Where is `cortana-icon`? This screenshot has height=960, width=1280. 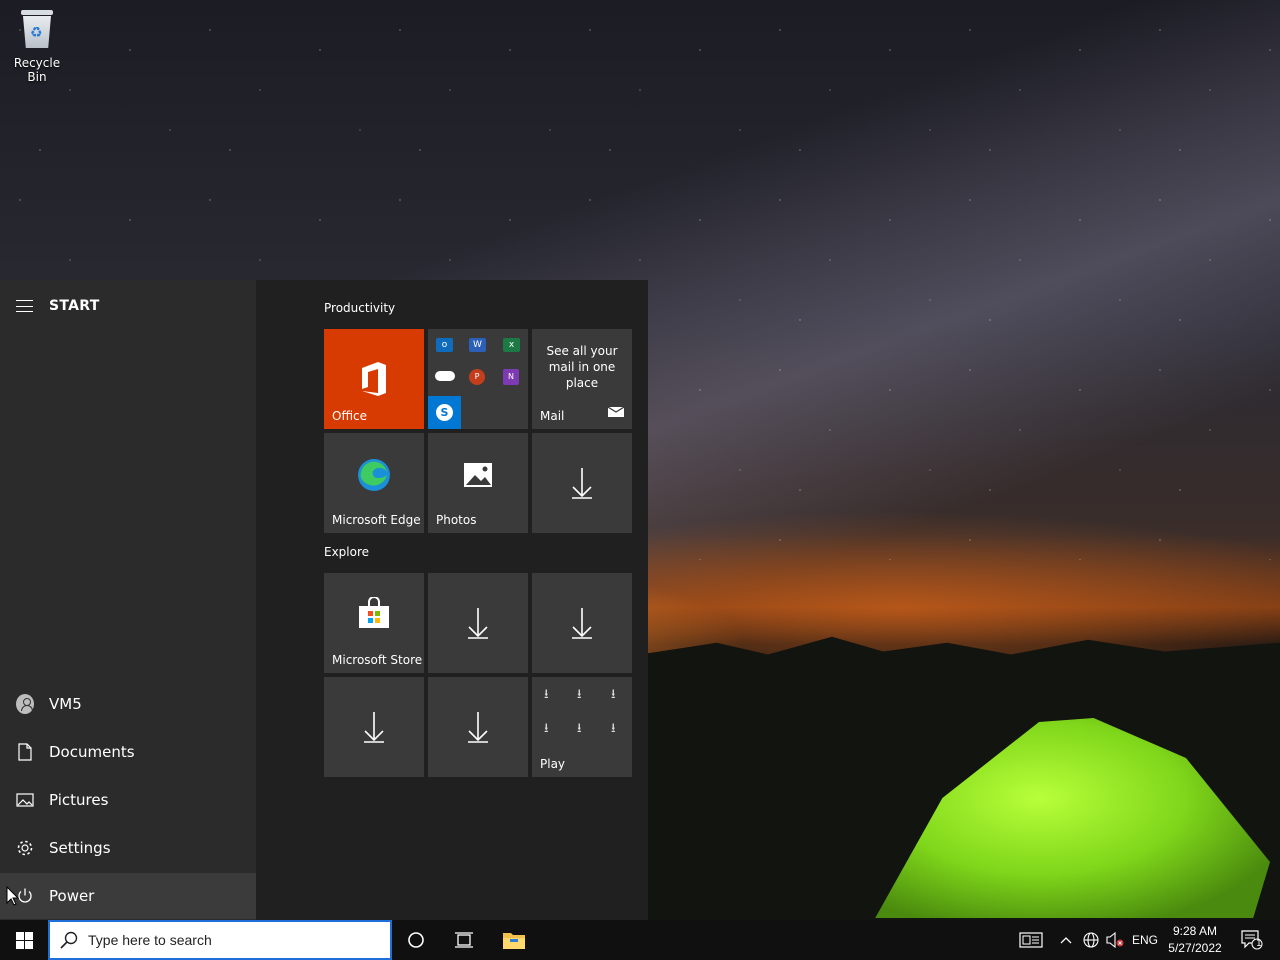
cortana-icon is located at coordinates (416, 940).